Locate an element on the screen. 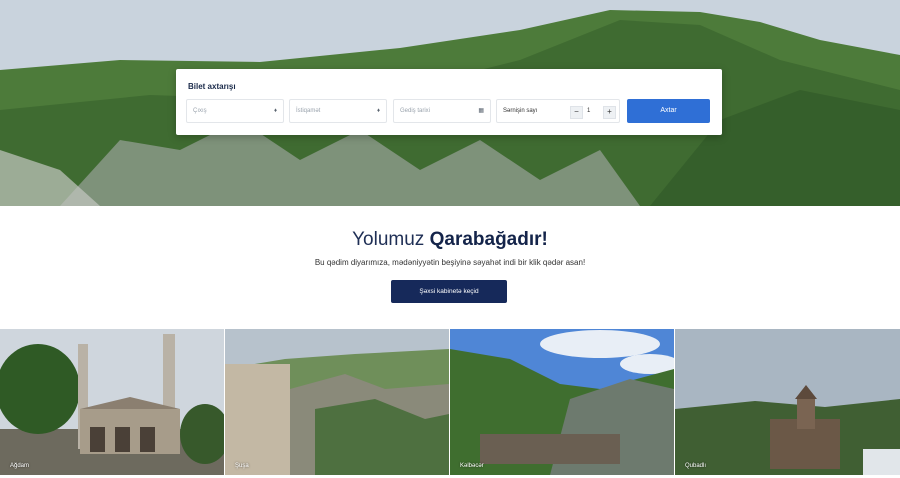  search-title: Bilet axtarışı is located at coordinates (212, 86).